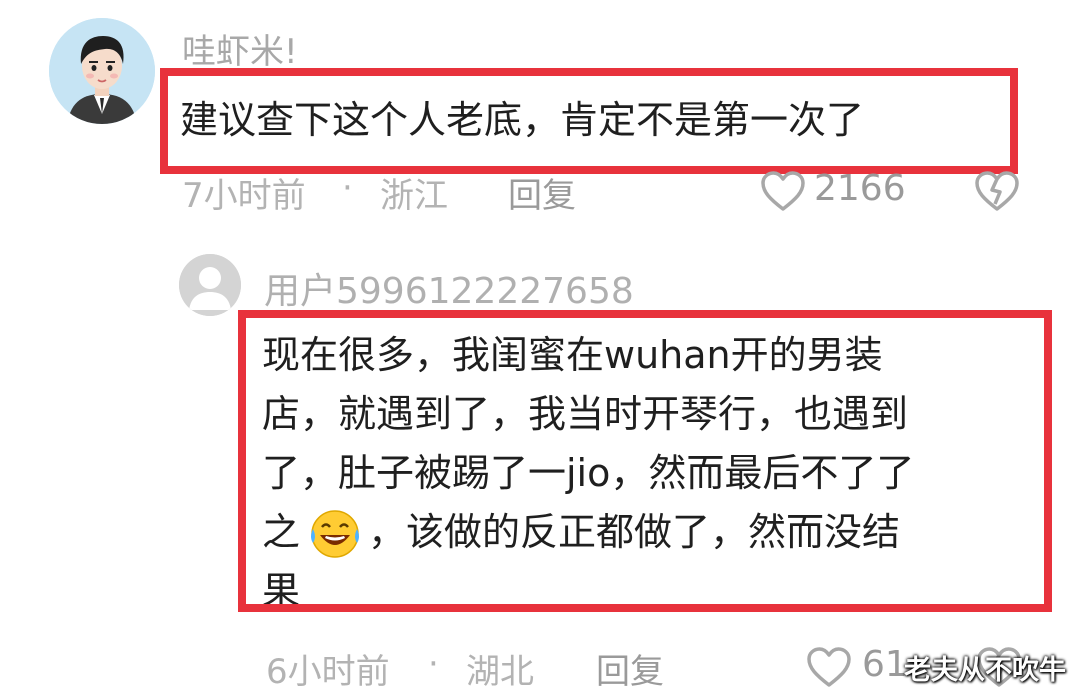 The width and height of the screenshot is (1080, 696). What do you see at coordinates (634, 532) in the screenshot?
I see `reply-text-line-4b: ，该做的反正都做了，然而没结` at bounding box center [634, 532].